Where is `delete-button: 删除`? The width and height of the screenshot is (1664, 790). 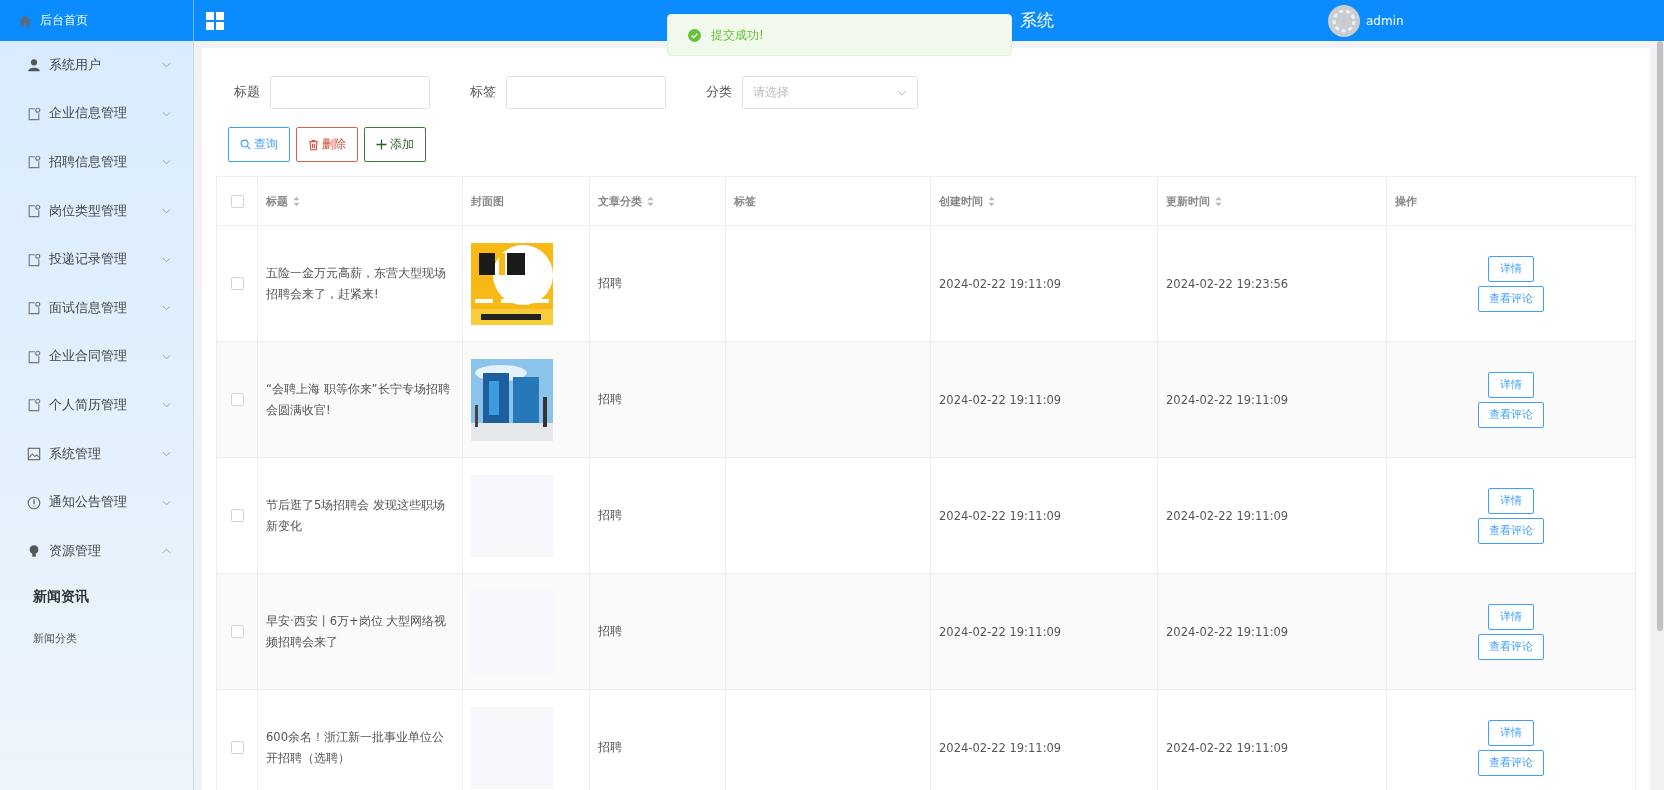 delete-button: 删除 is located at coordinates (327, 144).